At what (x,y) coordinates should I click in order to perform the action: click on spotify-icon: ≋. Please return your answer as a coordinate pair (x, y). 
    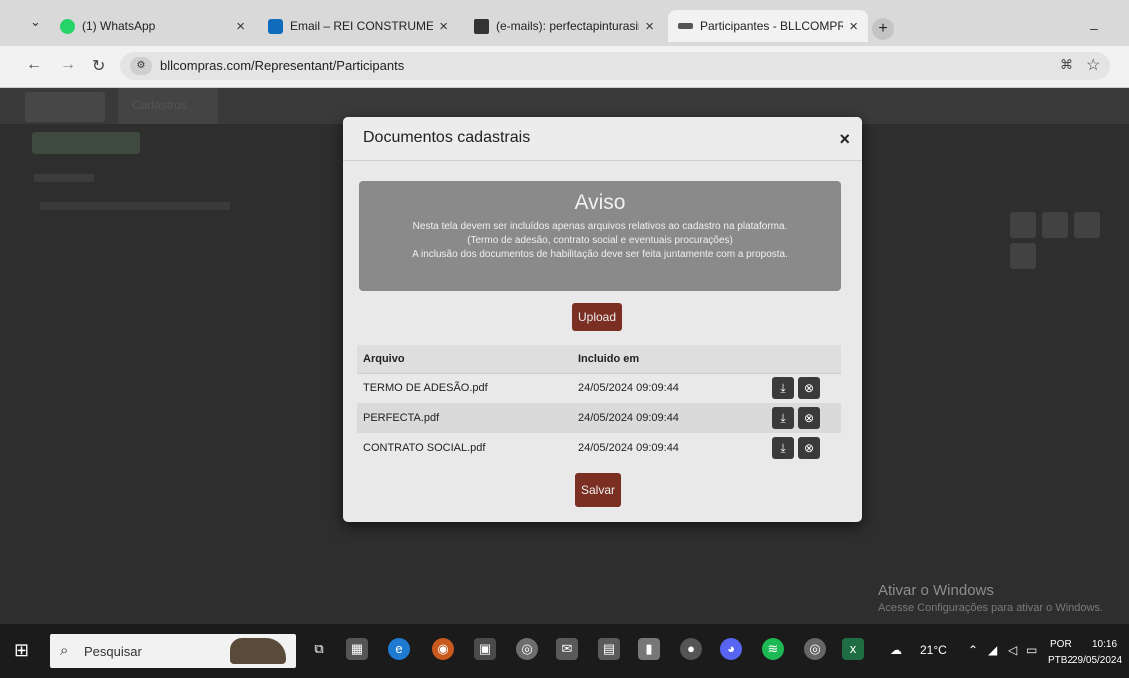
    Looking at the image, I should click on (773, 649).